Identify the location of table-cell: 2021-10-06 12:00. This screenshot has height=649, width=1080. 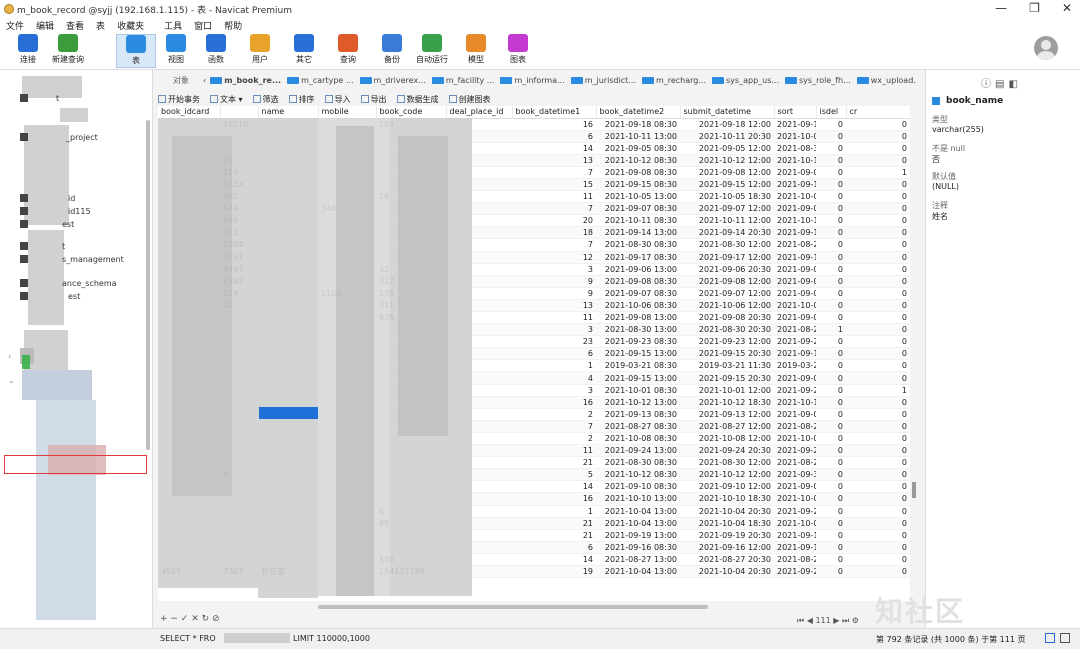
(727, 306).